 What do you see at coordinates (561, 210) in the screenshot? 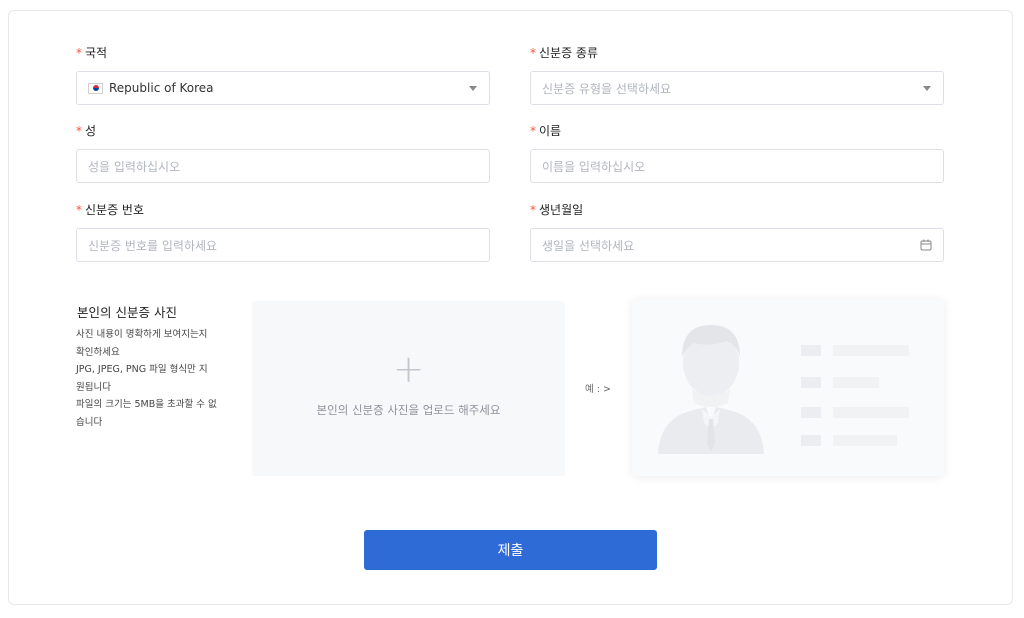
I see `birth-date-label-text: 생년월일` at bounding box center [561, 210].